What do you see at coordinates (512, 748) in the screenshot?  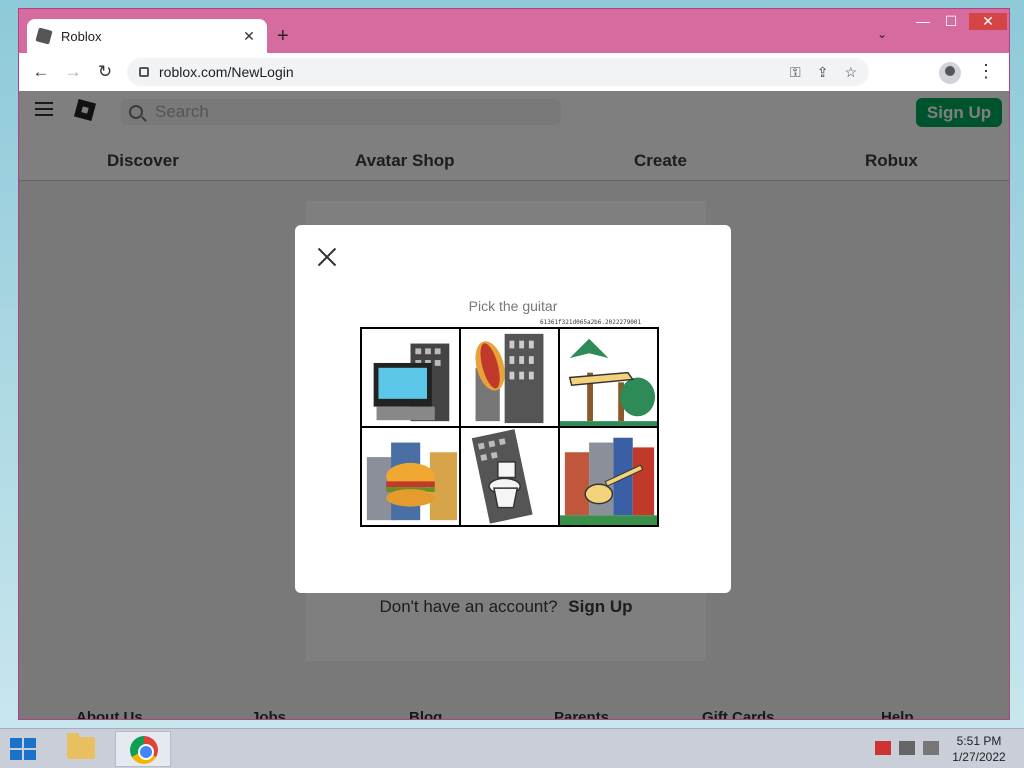 I see `taskbar: 5:51 PM 1/27/2022` at bounding box center [512, 748].